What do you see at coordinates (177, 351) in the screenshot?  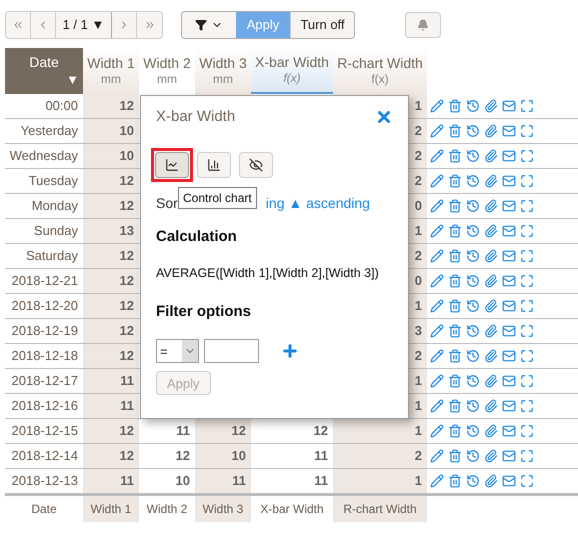 I see `operator-select: =` at bounding box center [177, 351].